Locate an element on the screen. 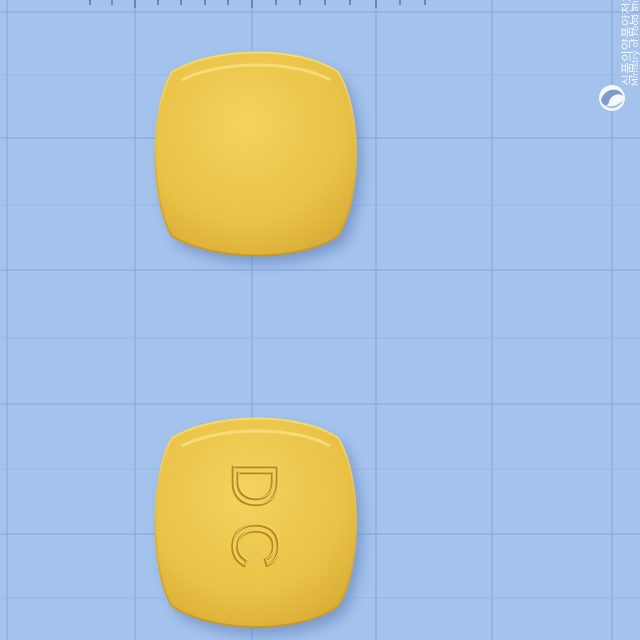  pill-back: DC DC is located at coordinates (258, 526).